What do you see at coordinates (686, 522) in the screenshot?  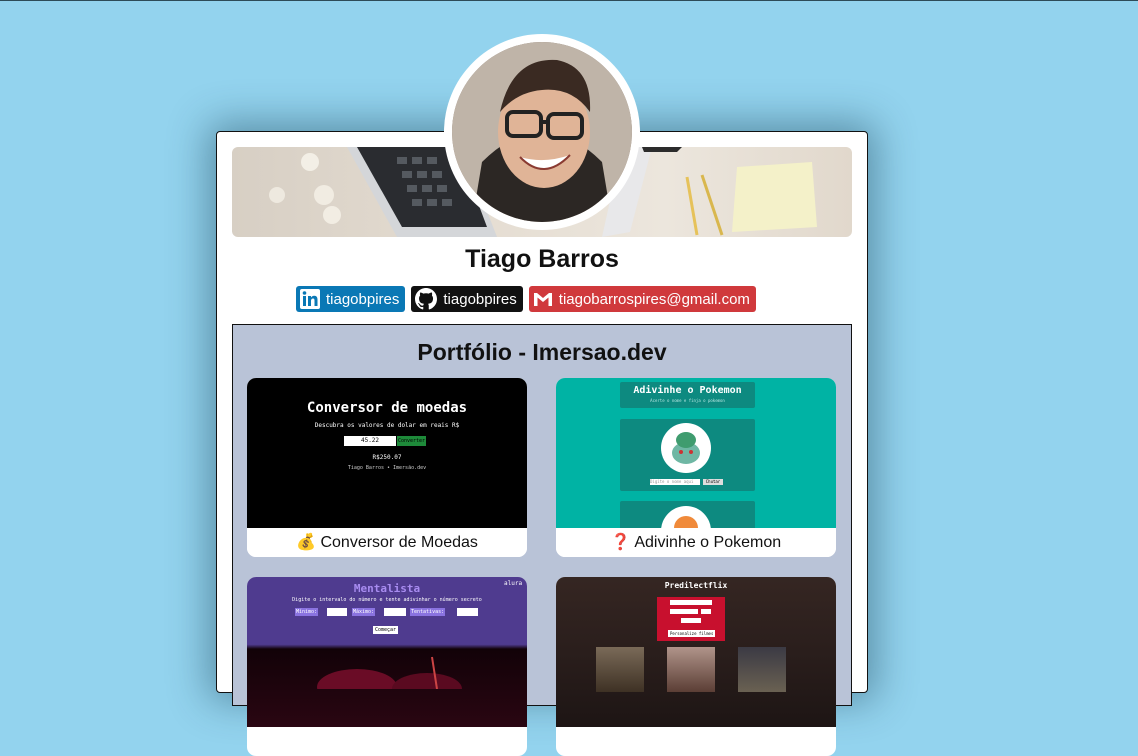 I see `charmander-icon` at bounding box center [686, 522].